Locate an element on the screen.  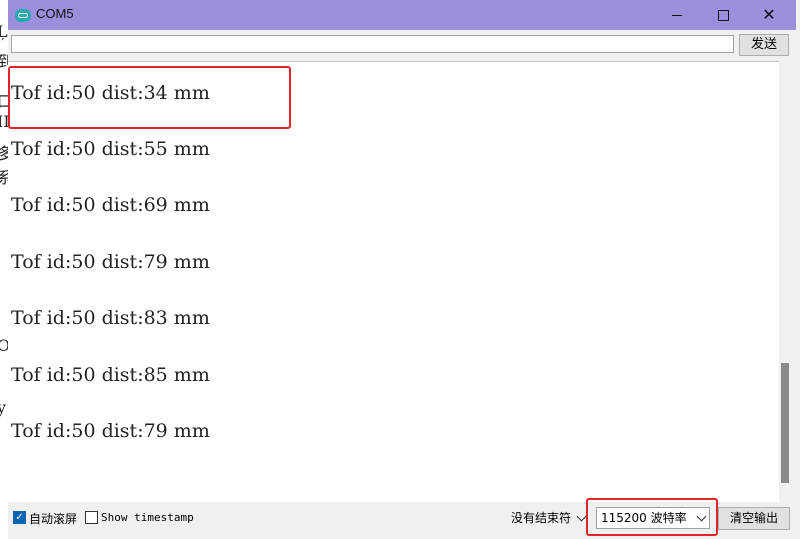
send-bar: 发送 is located at coordinates (402, 45).